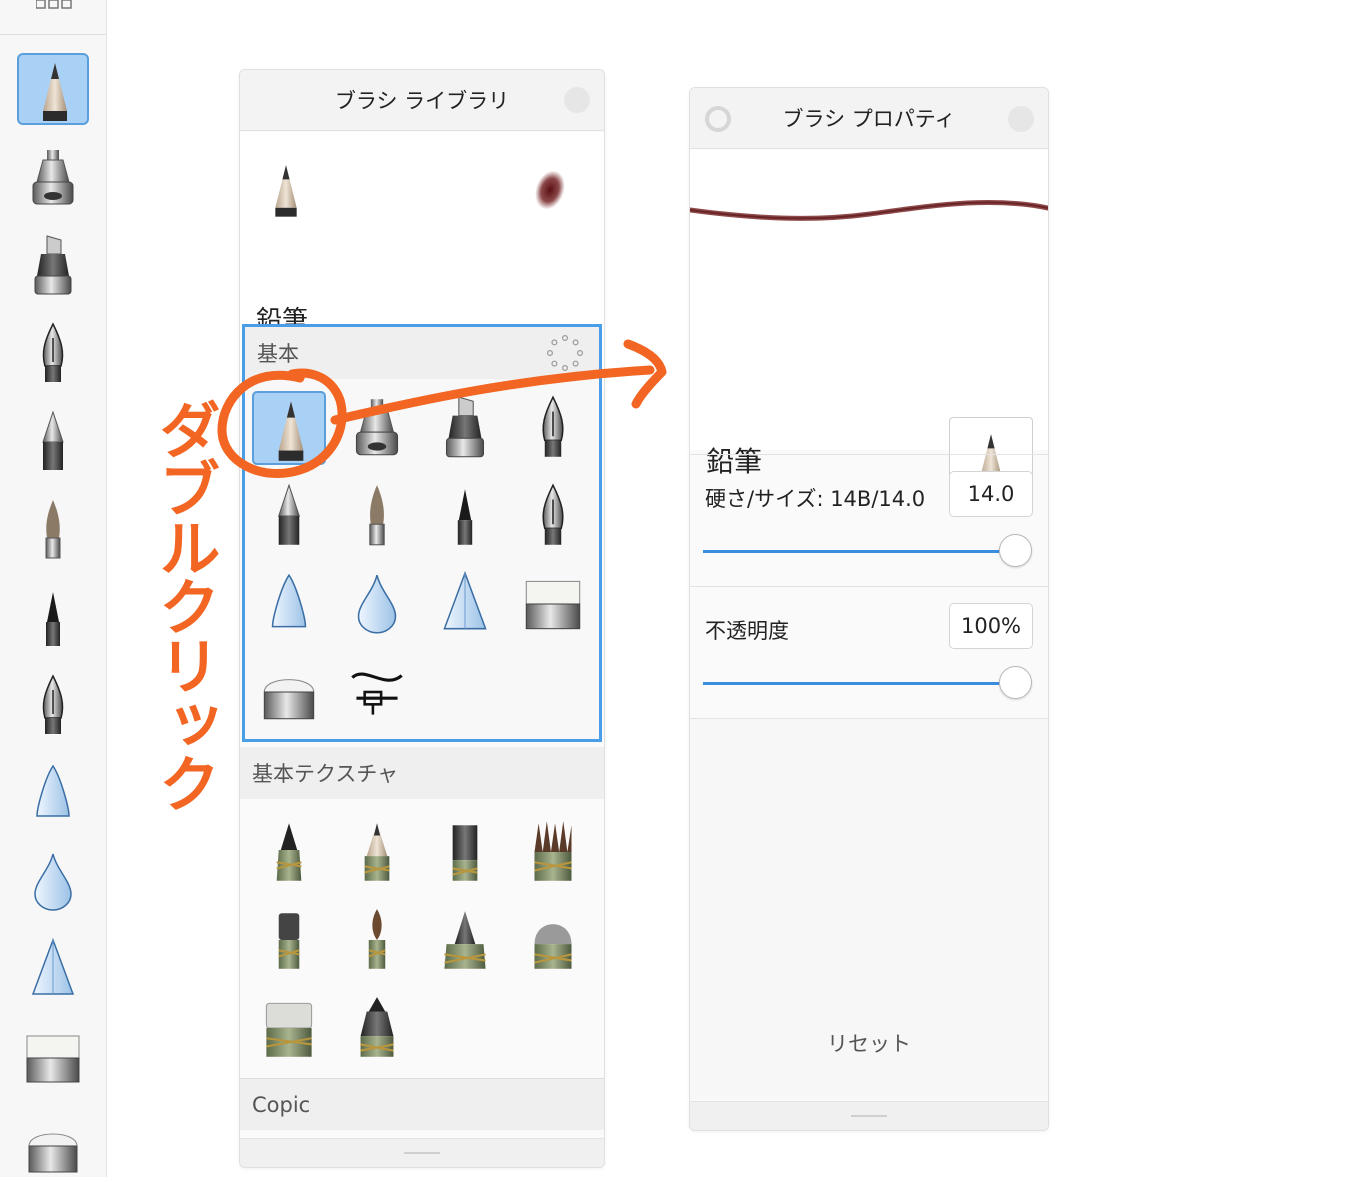 This screenshot has width=1357, height=1182. I want to click on texture-sponge-icon, so click(289, 1028).